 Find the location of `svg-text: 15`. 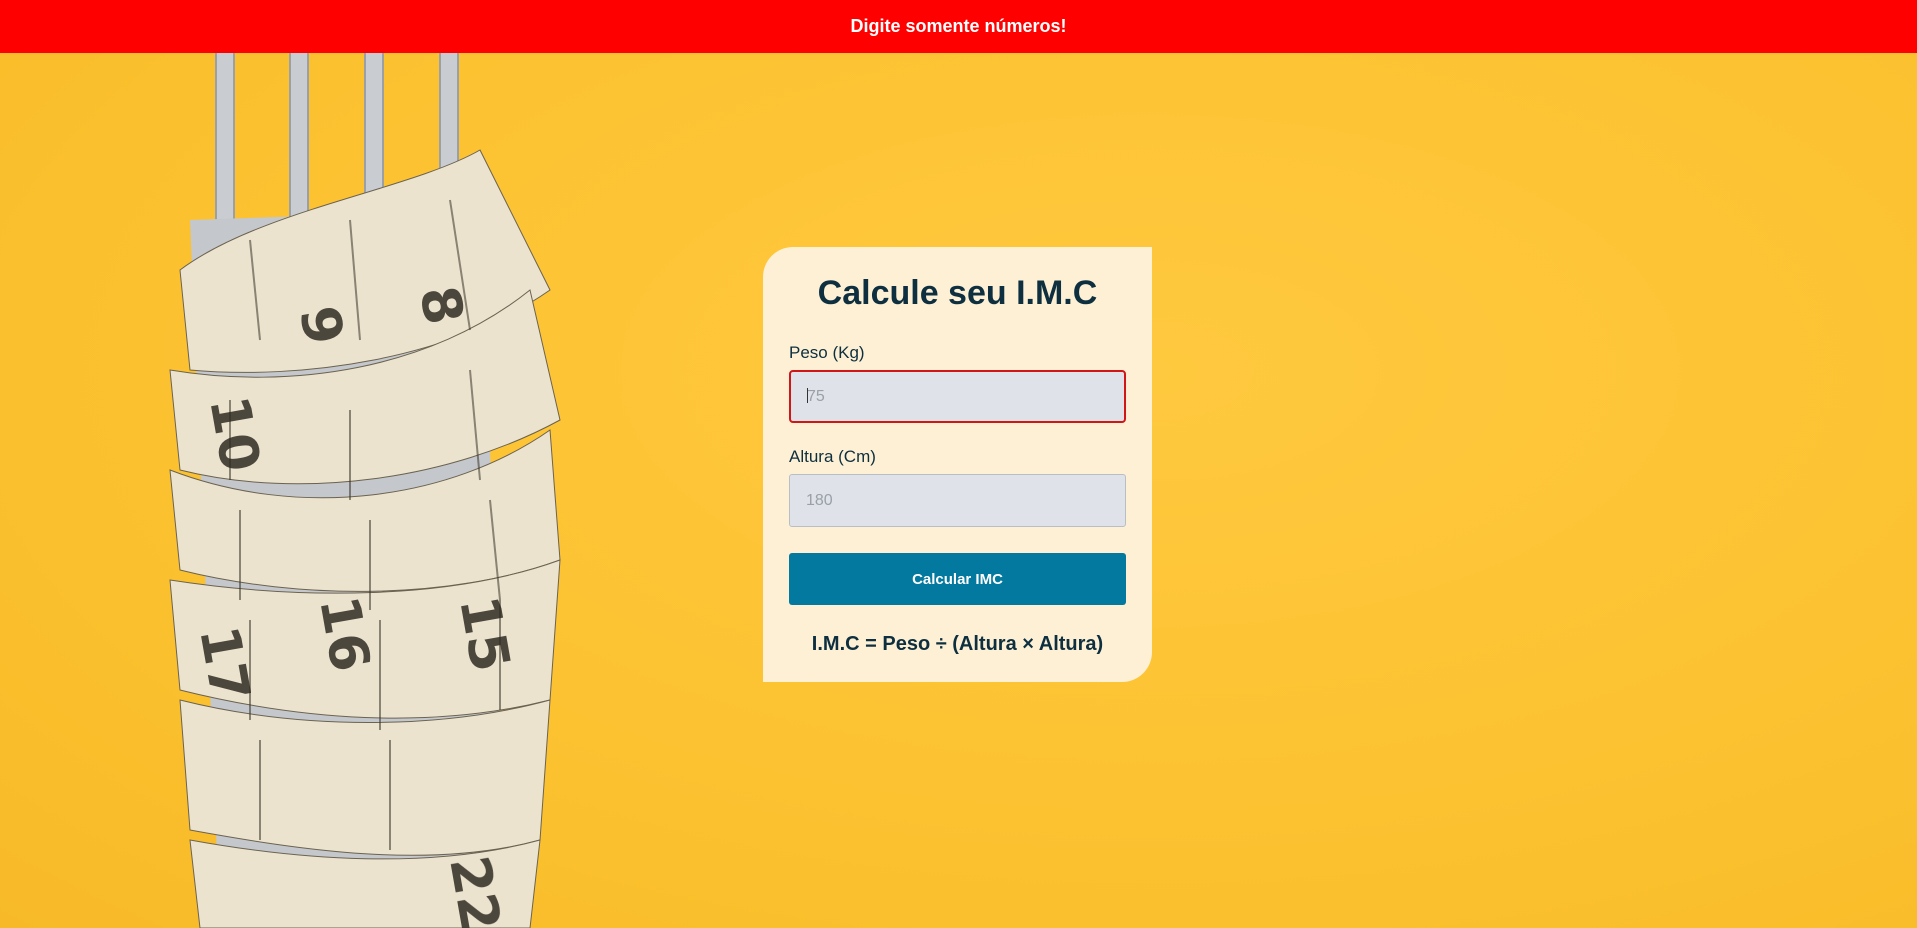

svg-text: 15 is located at coordinates (484, 633).